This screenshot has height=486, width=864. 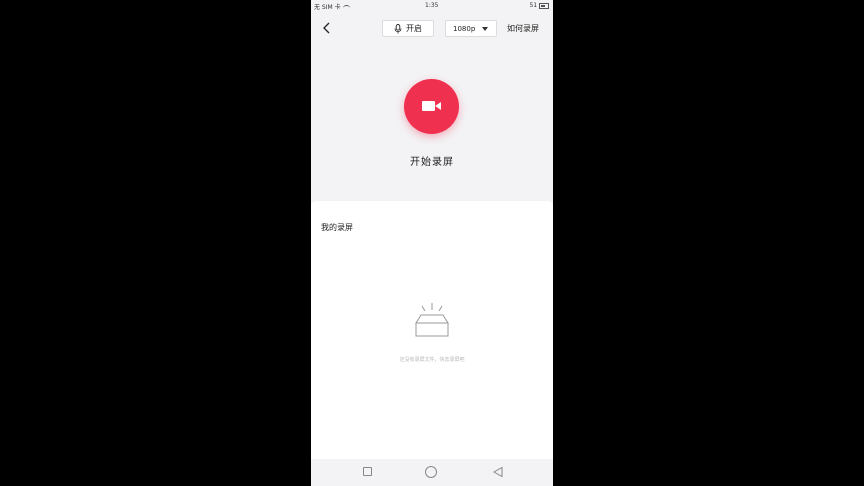 What do you see at coordinates (438, 106) in the screenshot?
I see `video-camera-lens-icon` at bounding box center [438, 106].